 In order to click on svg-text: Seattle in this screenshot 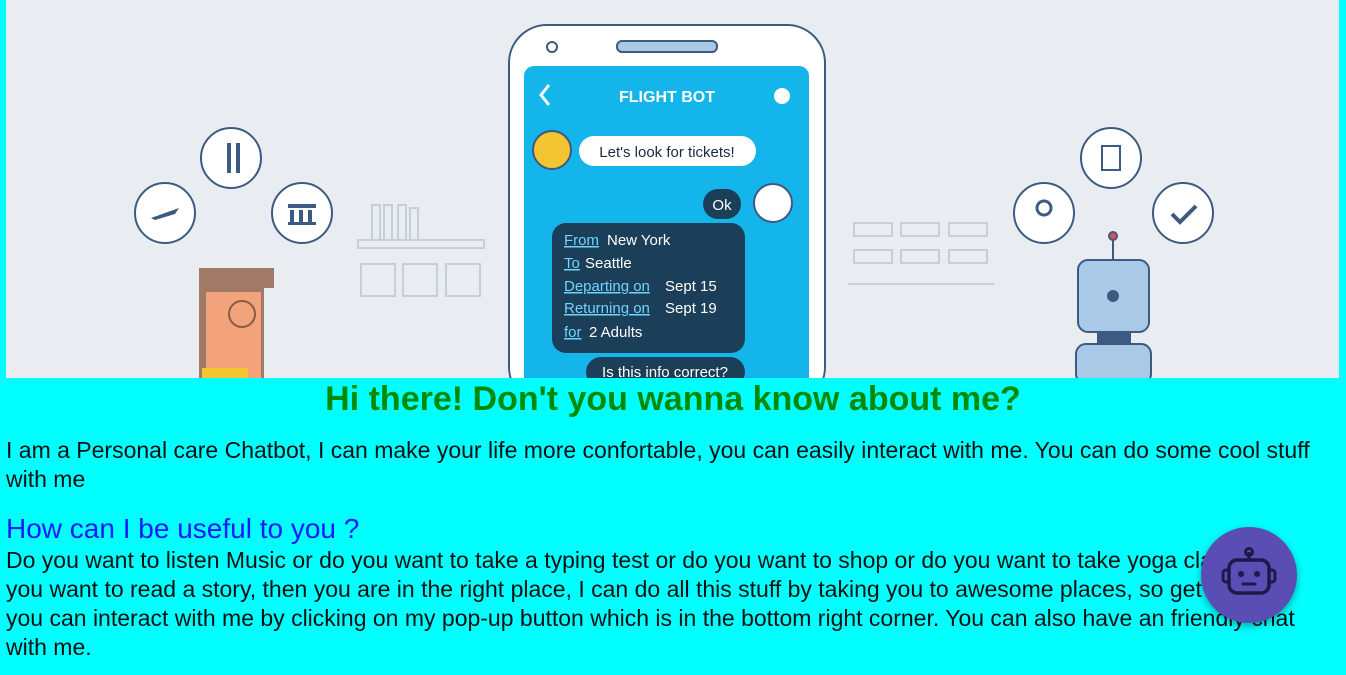, I will do `click(608, 263)`.